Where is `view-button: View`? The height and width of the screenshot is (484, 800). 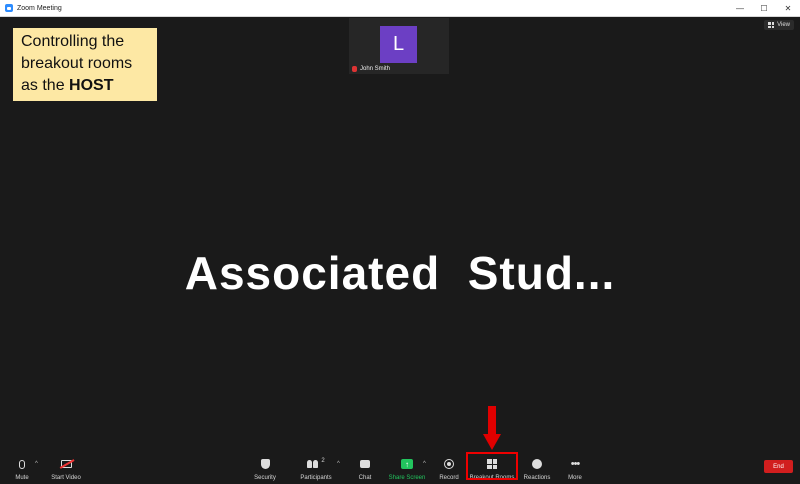 view-button: View is located at coordinates (779, 25).